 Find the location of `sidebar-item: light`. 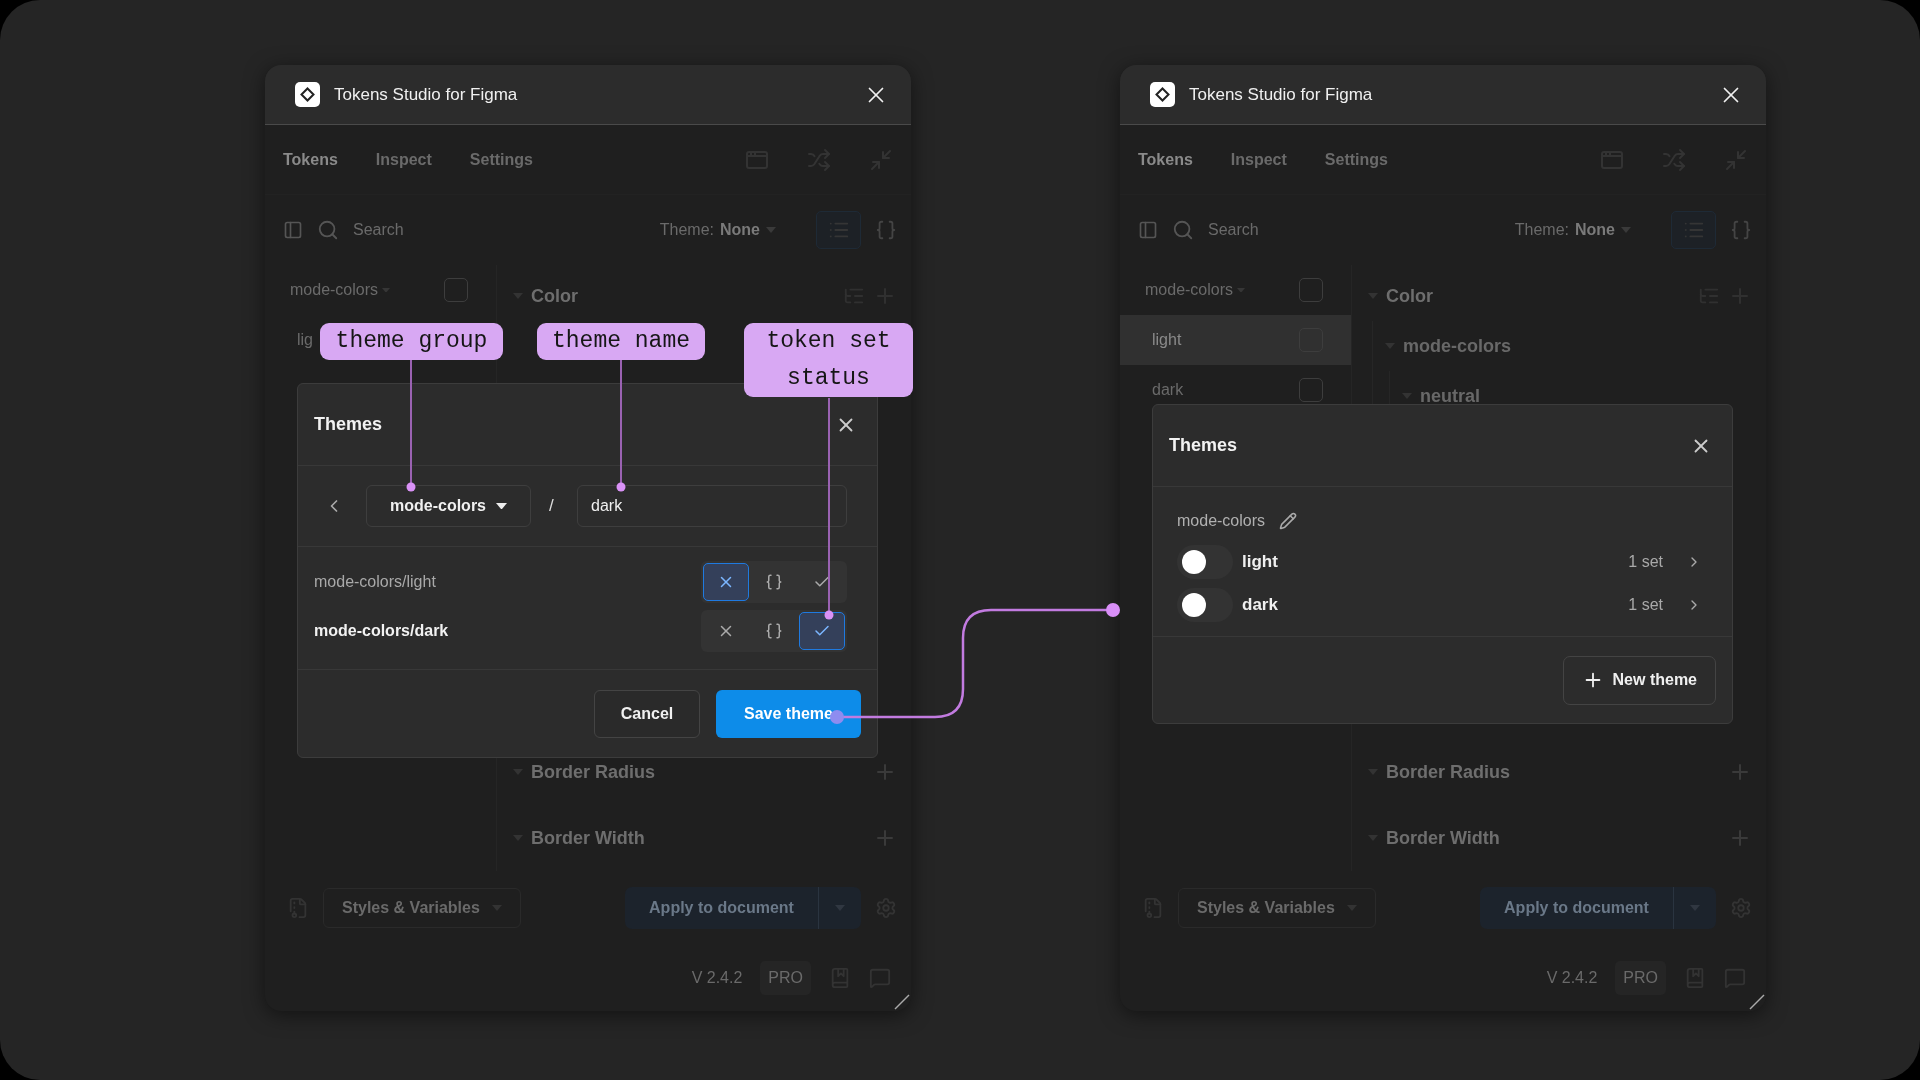

sidebar-item: light is located at coordinates (1163, 340).